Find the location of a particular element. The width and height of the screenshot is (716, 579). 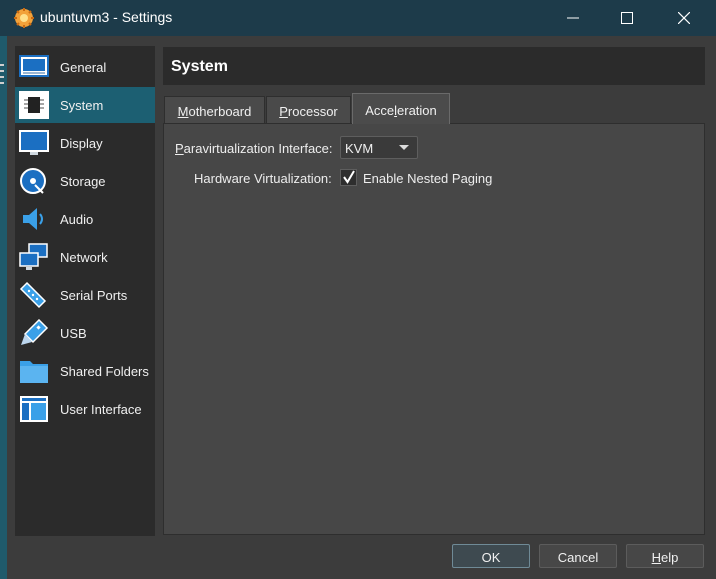

user-interface-icon is located at coordinates (34, 409).